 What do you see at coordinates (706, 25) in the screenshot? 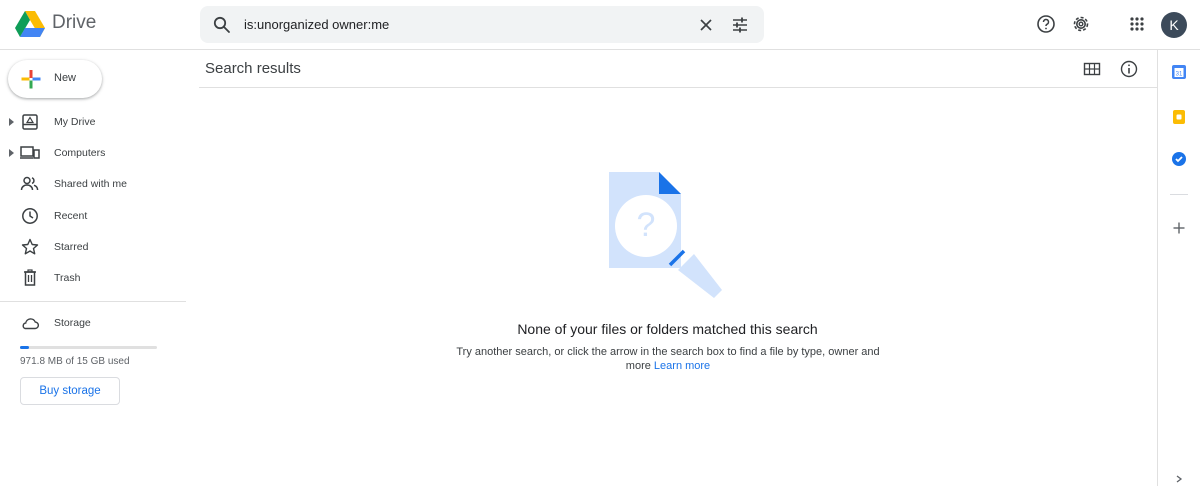
I see `close-icon` at bounding box center [706, 25].